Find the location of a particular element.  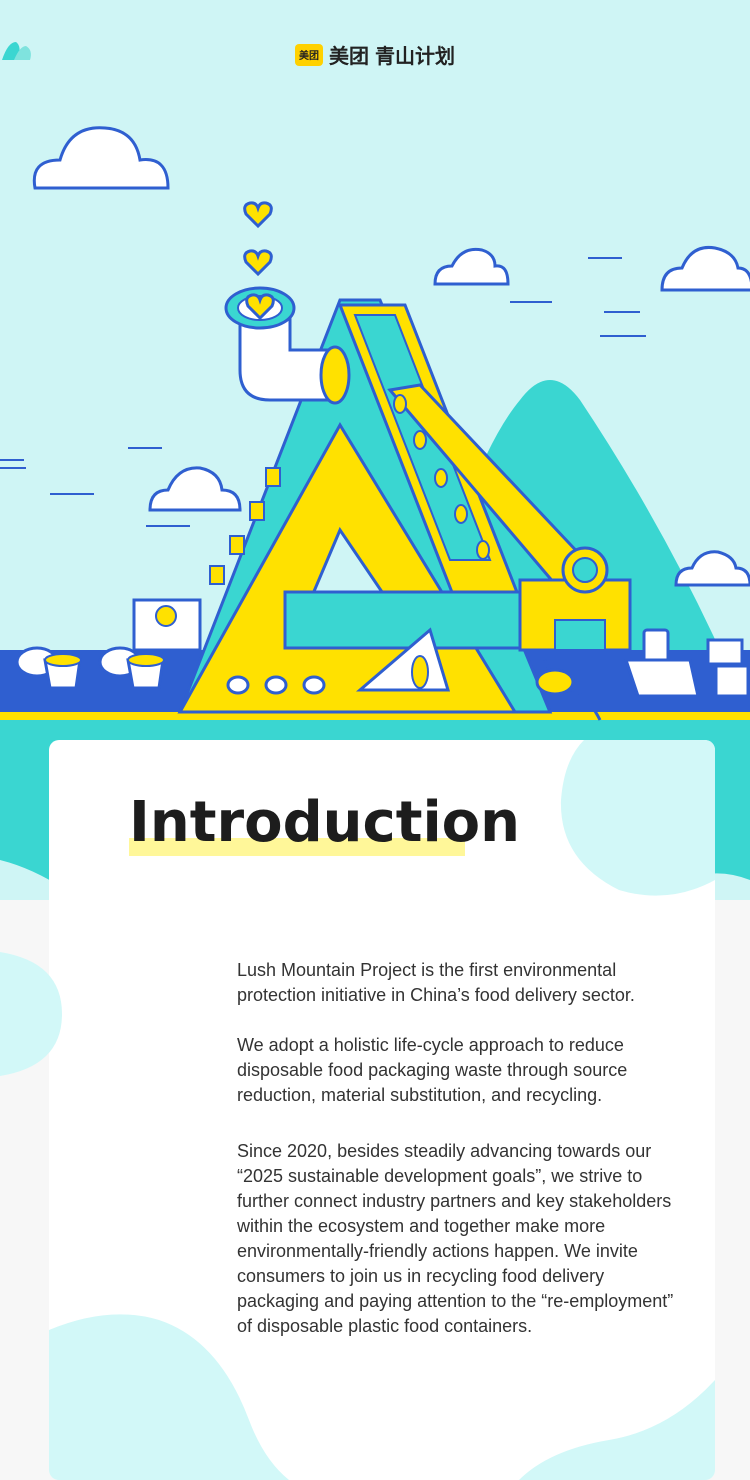

button-station is located at coordinates (167, 625).